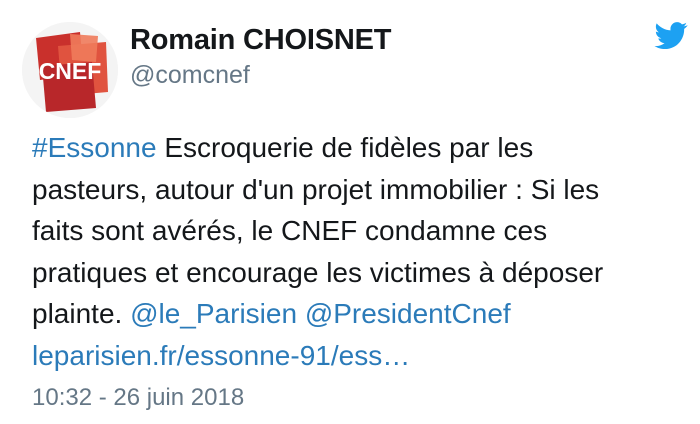 The width and height of the screenshot is (700, 424). Describe the element at coordinates (671, 36) in the screenshot. I see `twitter-bird-icon` at that location.